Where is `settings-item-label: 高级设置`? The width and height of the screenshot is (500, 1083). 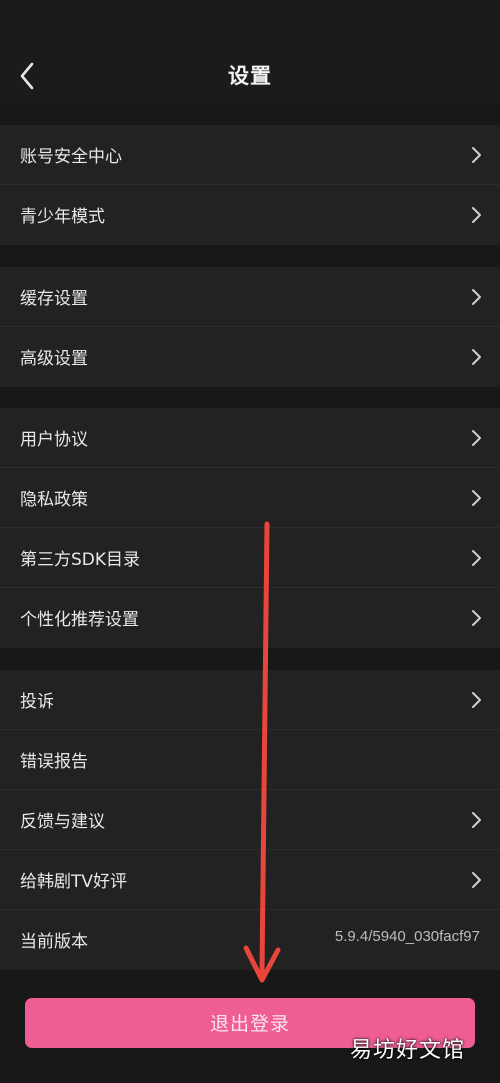 settings-item-label: 高级设置 is located at coordinates (54, 359).